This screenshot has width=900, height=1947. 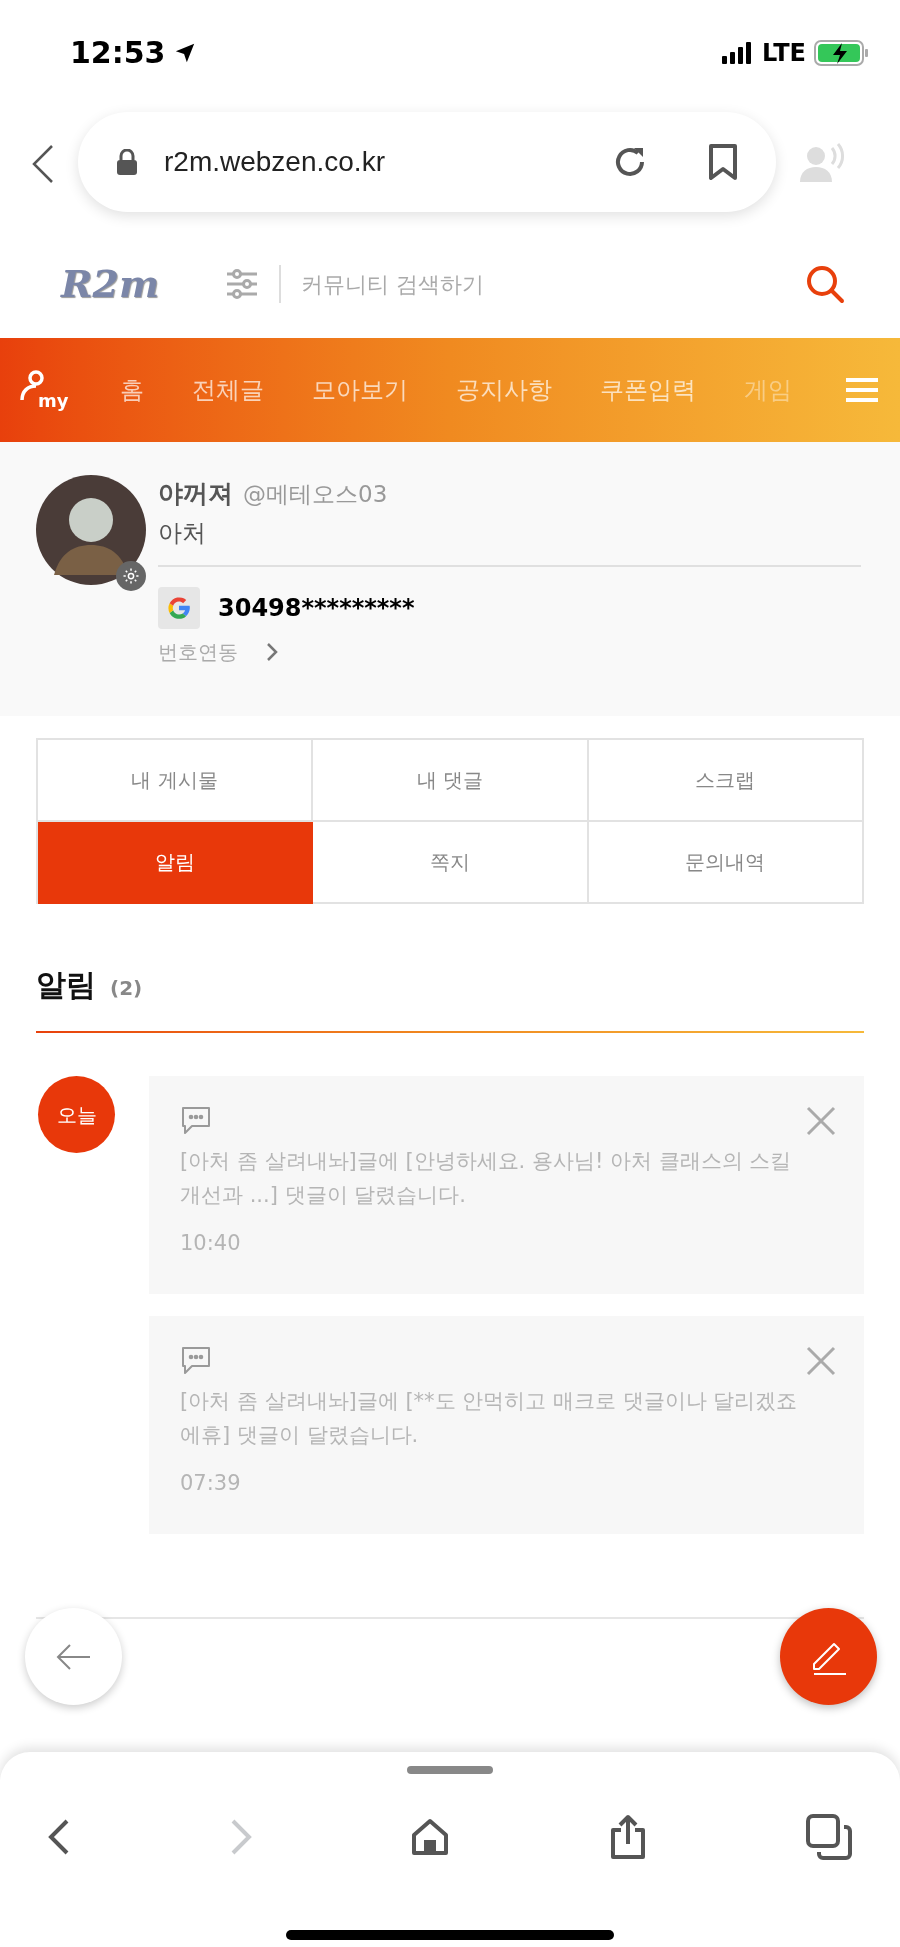 I want to click on lock-icon, so click(x=127, y=162).